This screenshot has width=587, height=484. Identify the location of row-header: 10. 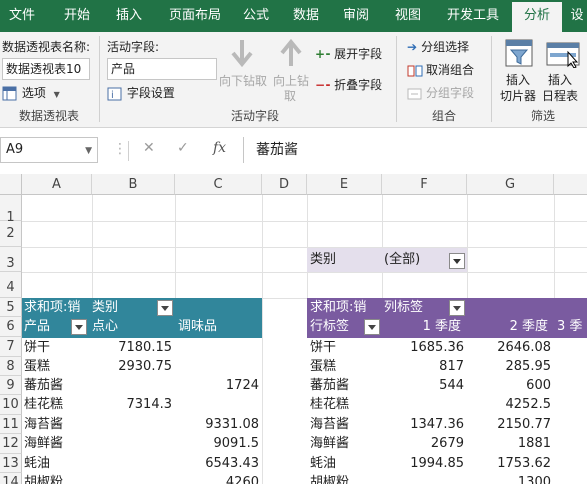
(11, 405).